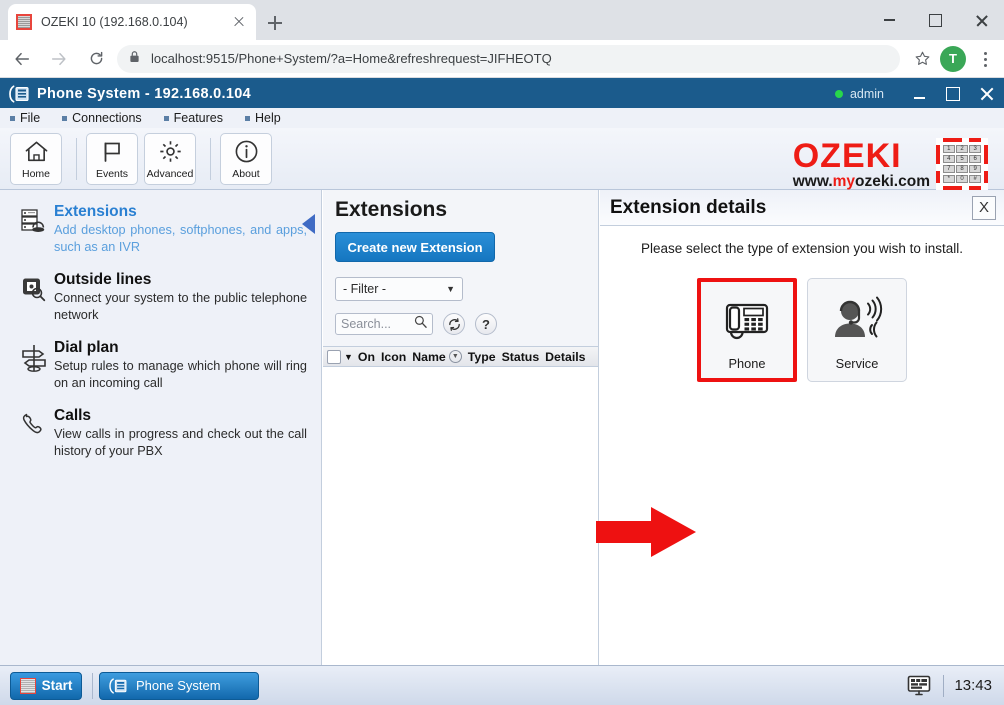  What do you see at coordinates (96, 59) in the screenshot?
I see `reload-icon` at bounding box center [96, 59].